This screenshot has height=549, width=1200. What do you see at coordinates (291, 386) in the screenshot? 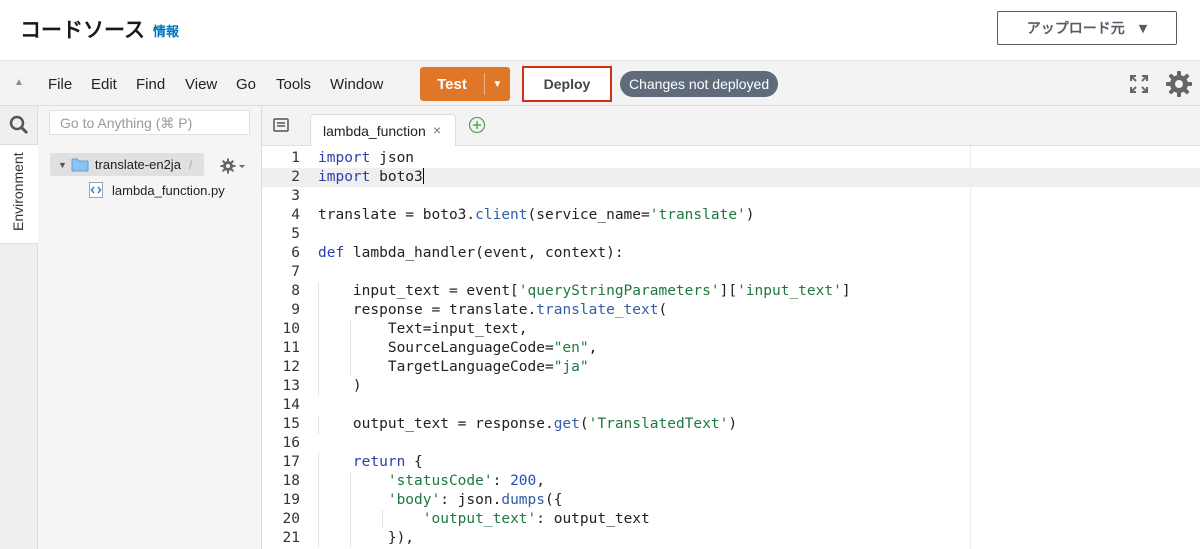
I see `line-number: 13` at bounding box center [291, 386].